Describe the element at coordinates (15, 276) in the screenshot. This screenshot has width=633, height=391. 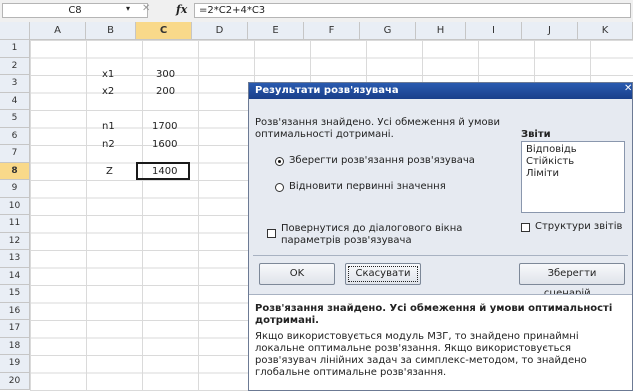
I see `row-header: 14` at that location.